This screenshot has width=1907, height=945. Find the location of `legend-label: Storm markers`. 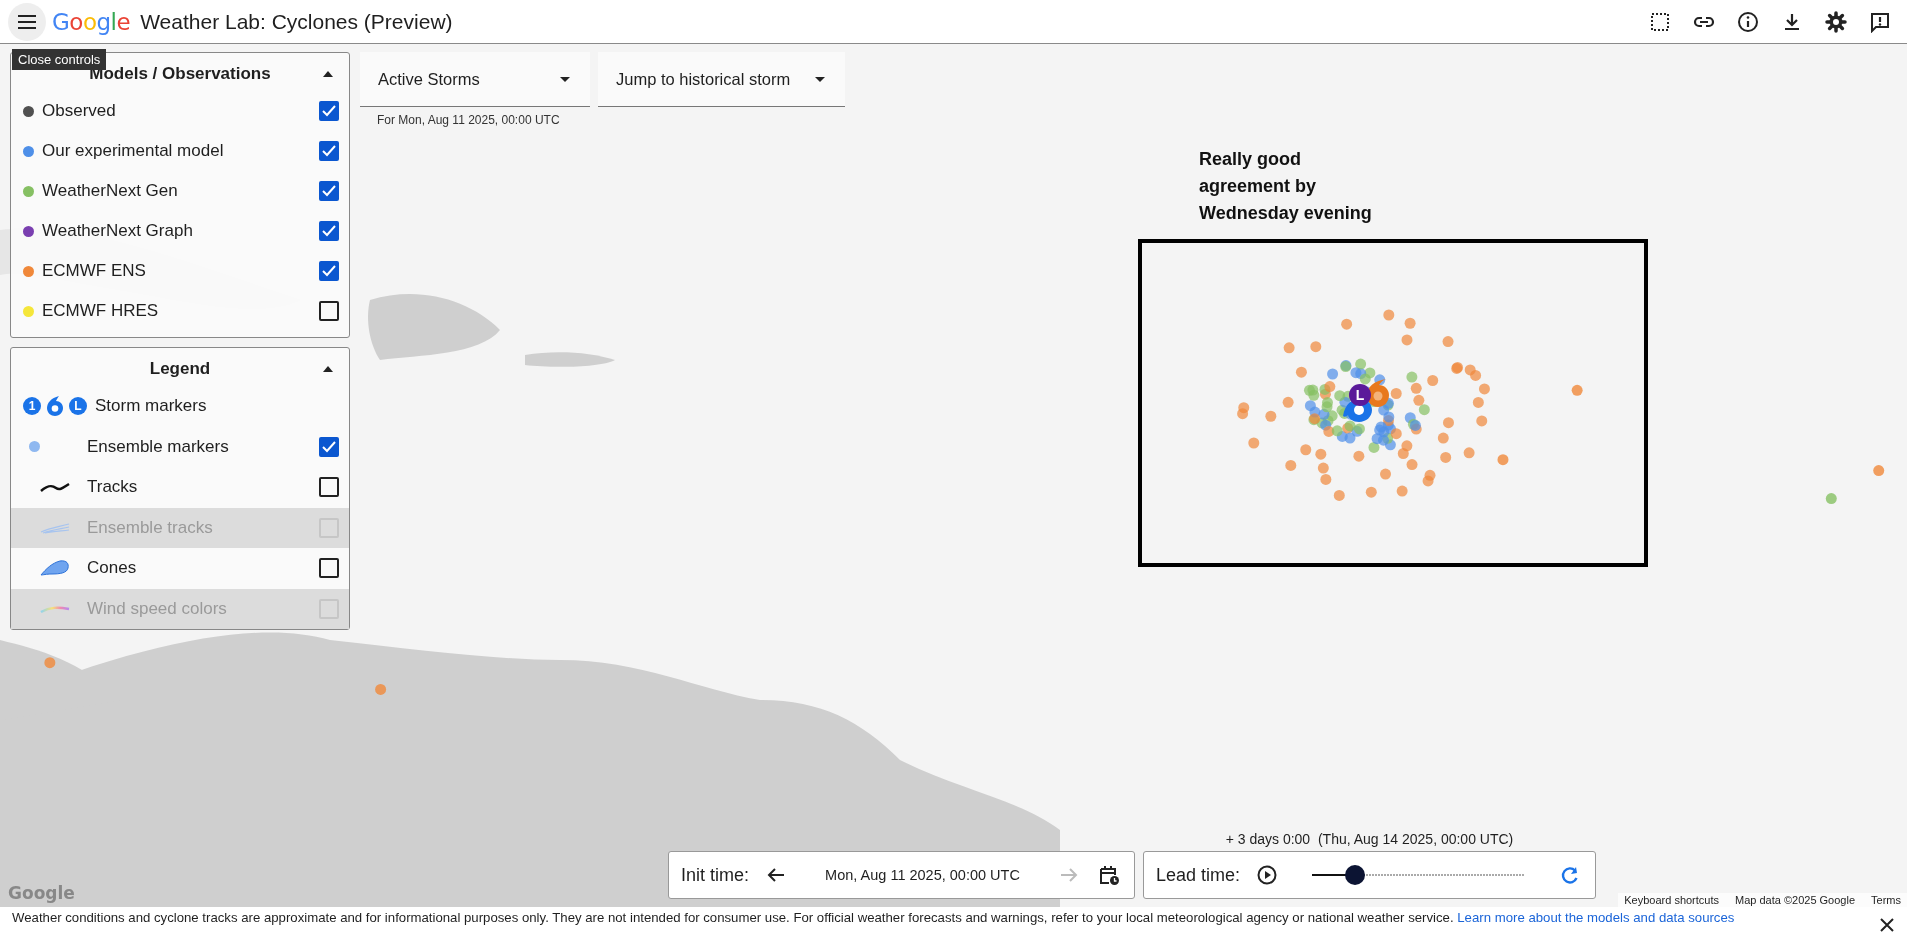

legend-label: Storm markers is located at coordinates (151, 406).